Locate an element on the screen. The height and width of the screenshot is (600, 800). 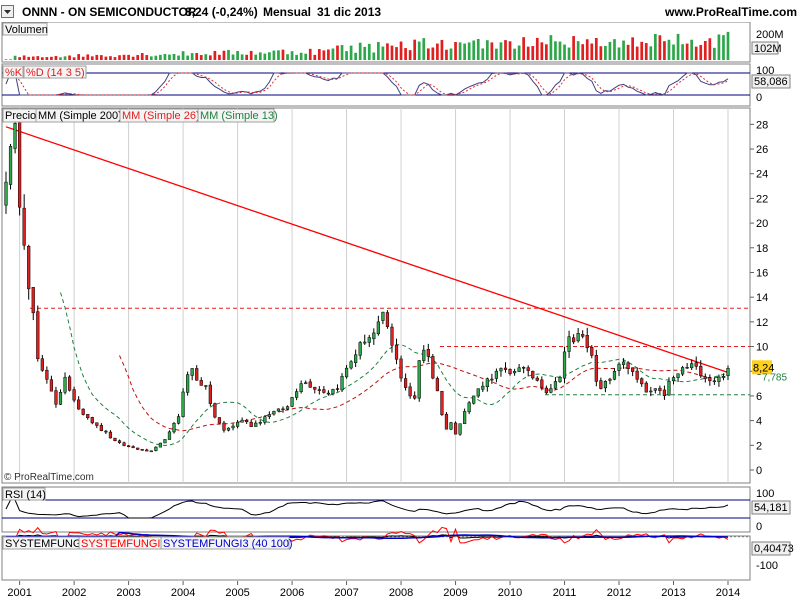
stoch-d-label: %D (14 3 5) is located at coordinates (55, 73).